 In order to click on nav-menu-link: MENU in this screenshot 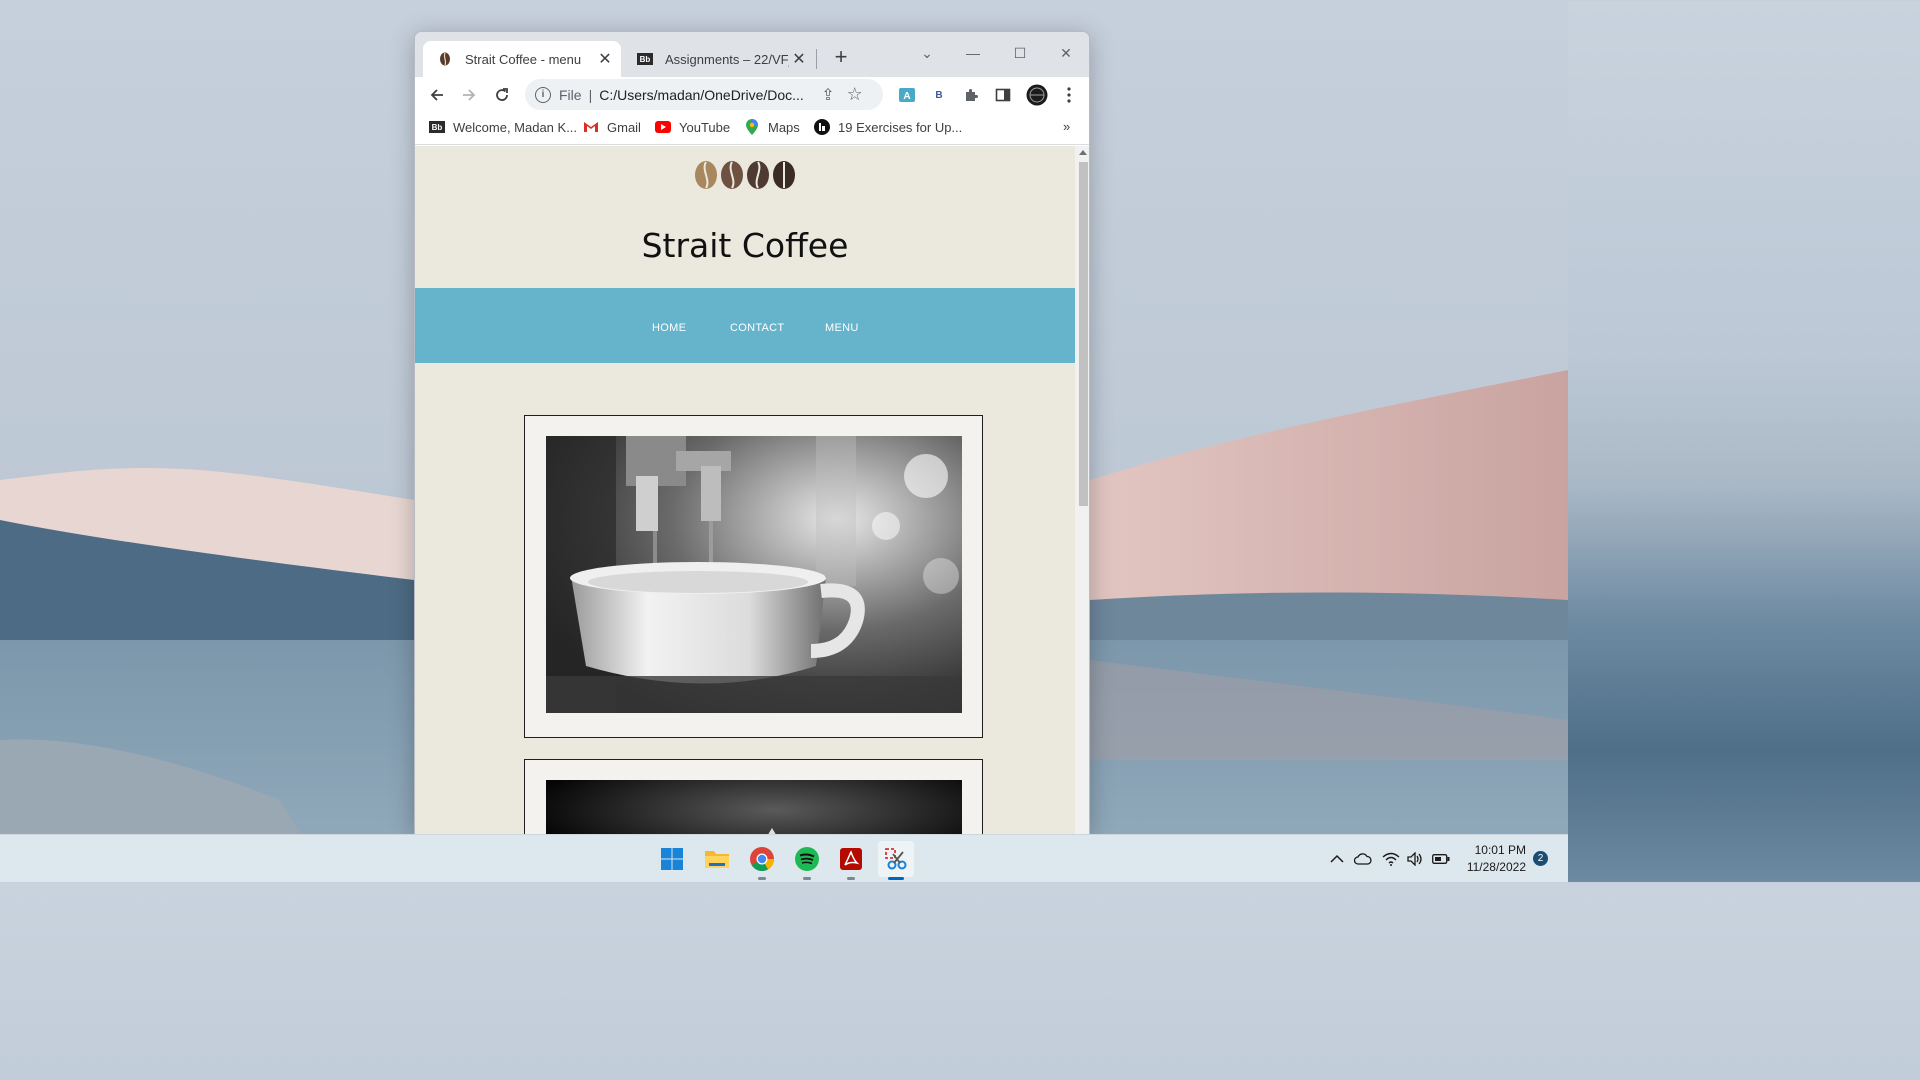, I will do `click(842, 328)`.